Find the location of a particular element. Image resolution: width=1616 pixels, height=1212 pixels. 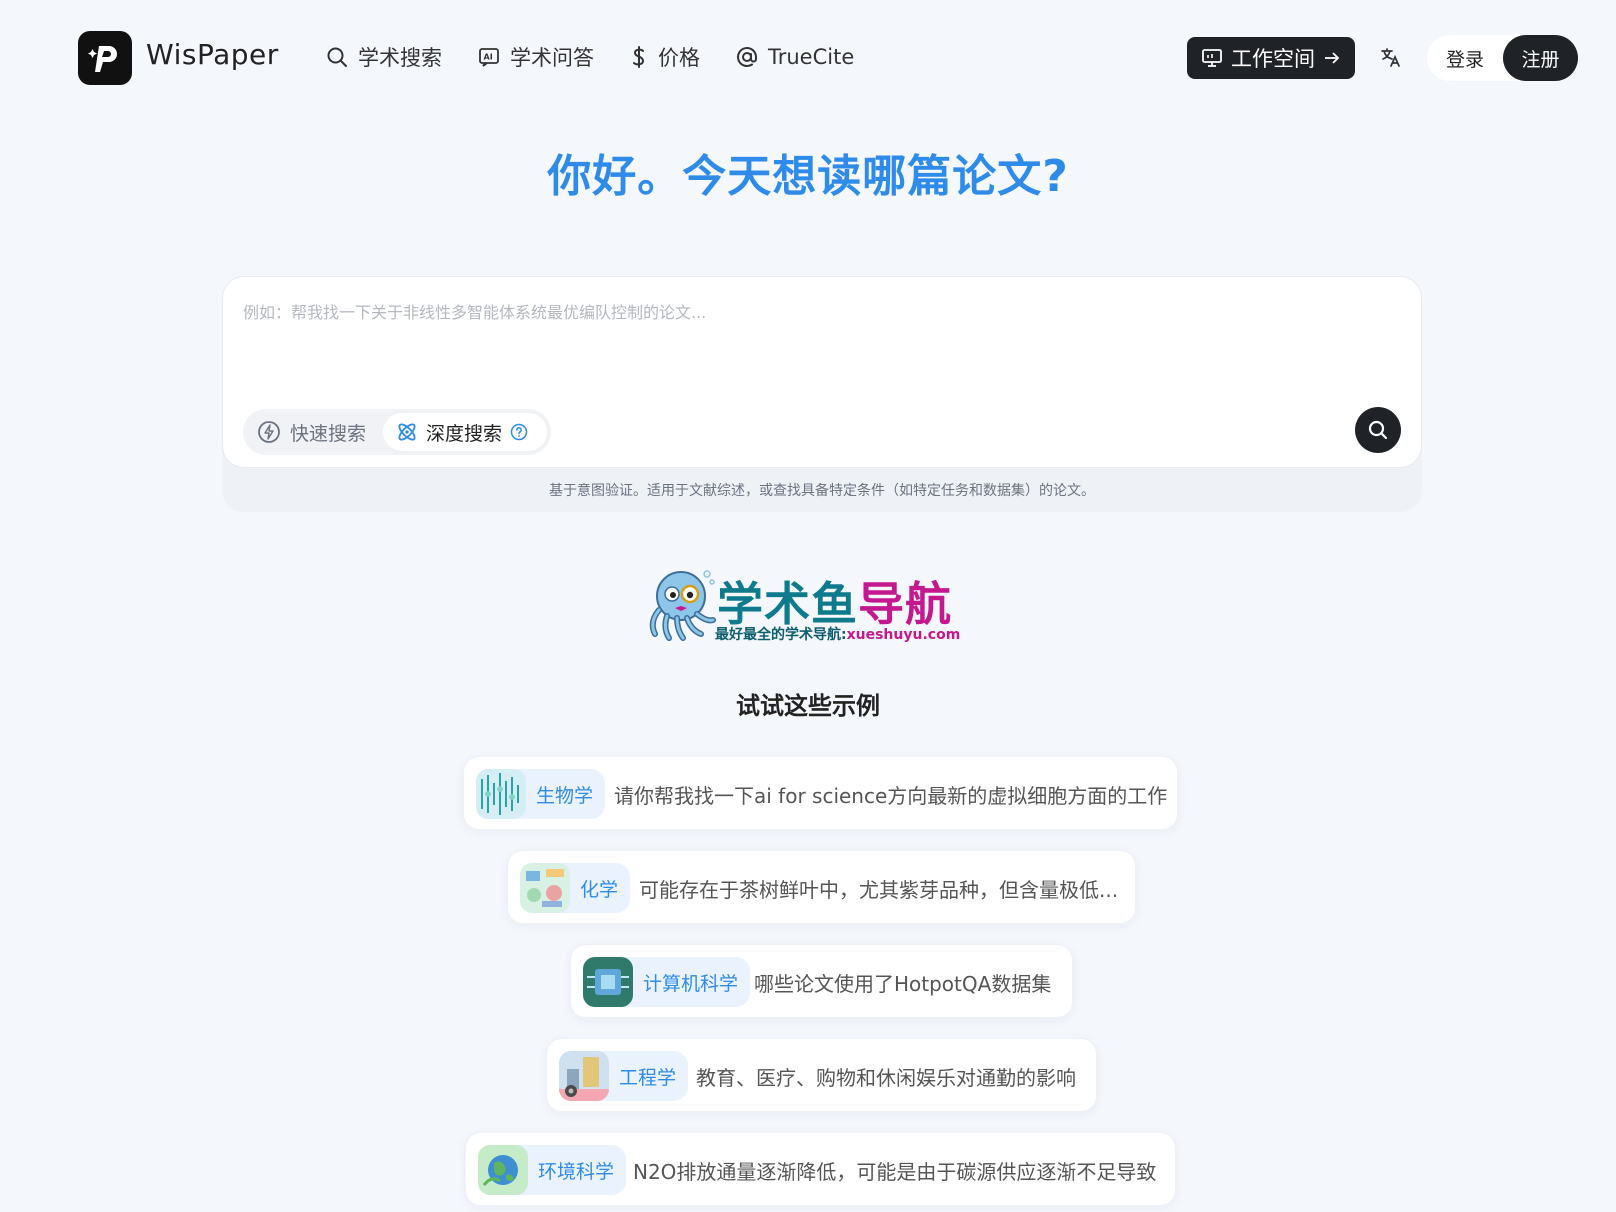

mode-fast-search: 快速搜索 is located at coordinates (311, 432).